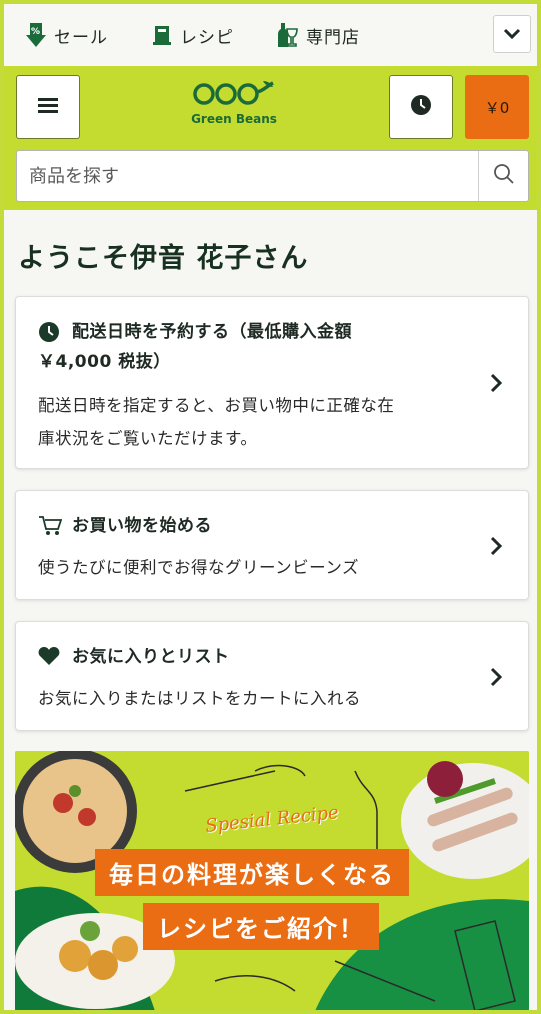 The image size is (541, 1014). I want to click on favorites-list-title: お気に入りとリスト, so click(151, 657).